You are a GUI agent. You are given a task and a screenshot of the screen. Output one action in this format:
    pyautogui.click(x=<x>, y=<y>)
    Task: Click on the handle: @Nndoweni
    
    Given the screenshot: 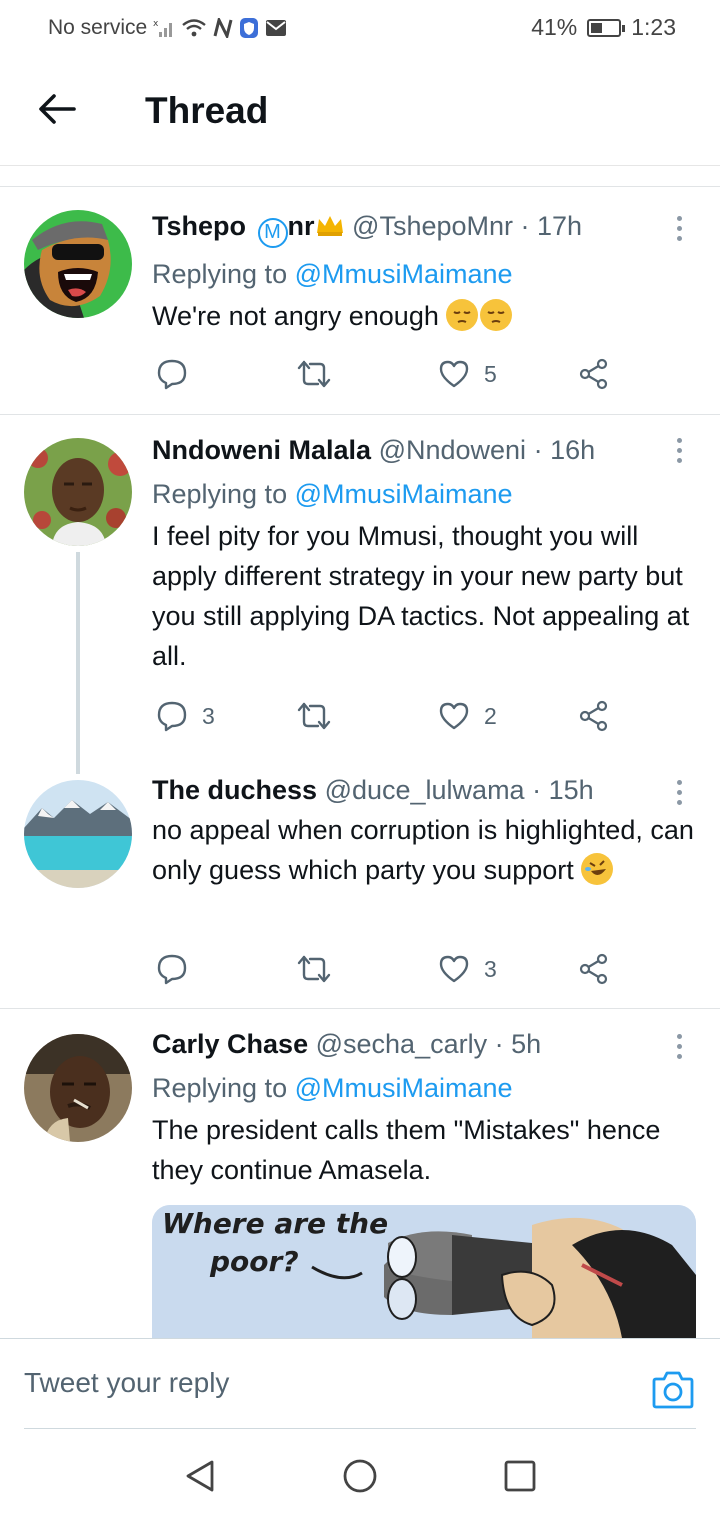 What is the action you would take?
    pyautogui.click(x=453, y=450)
    